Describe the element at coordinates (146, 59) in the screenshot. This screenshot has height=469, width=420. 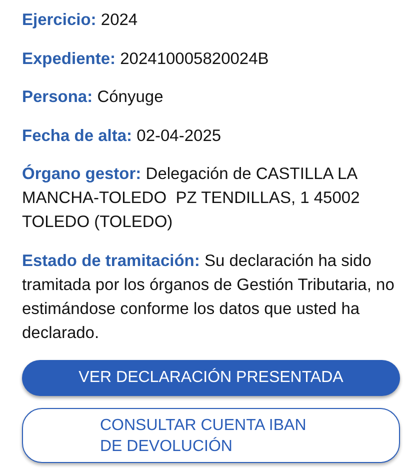
I see `detail-text: Expediente: 202410005820024B` at that location.